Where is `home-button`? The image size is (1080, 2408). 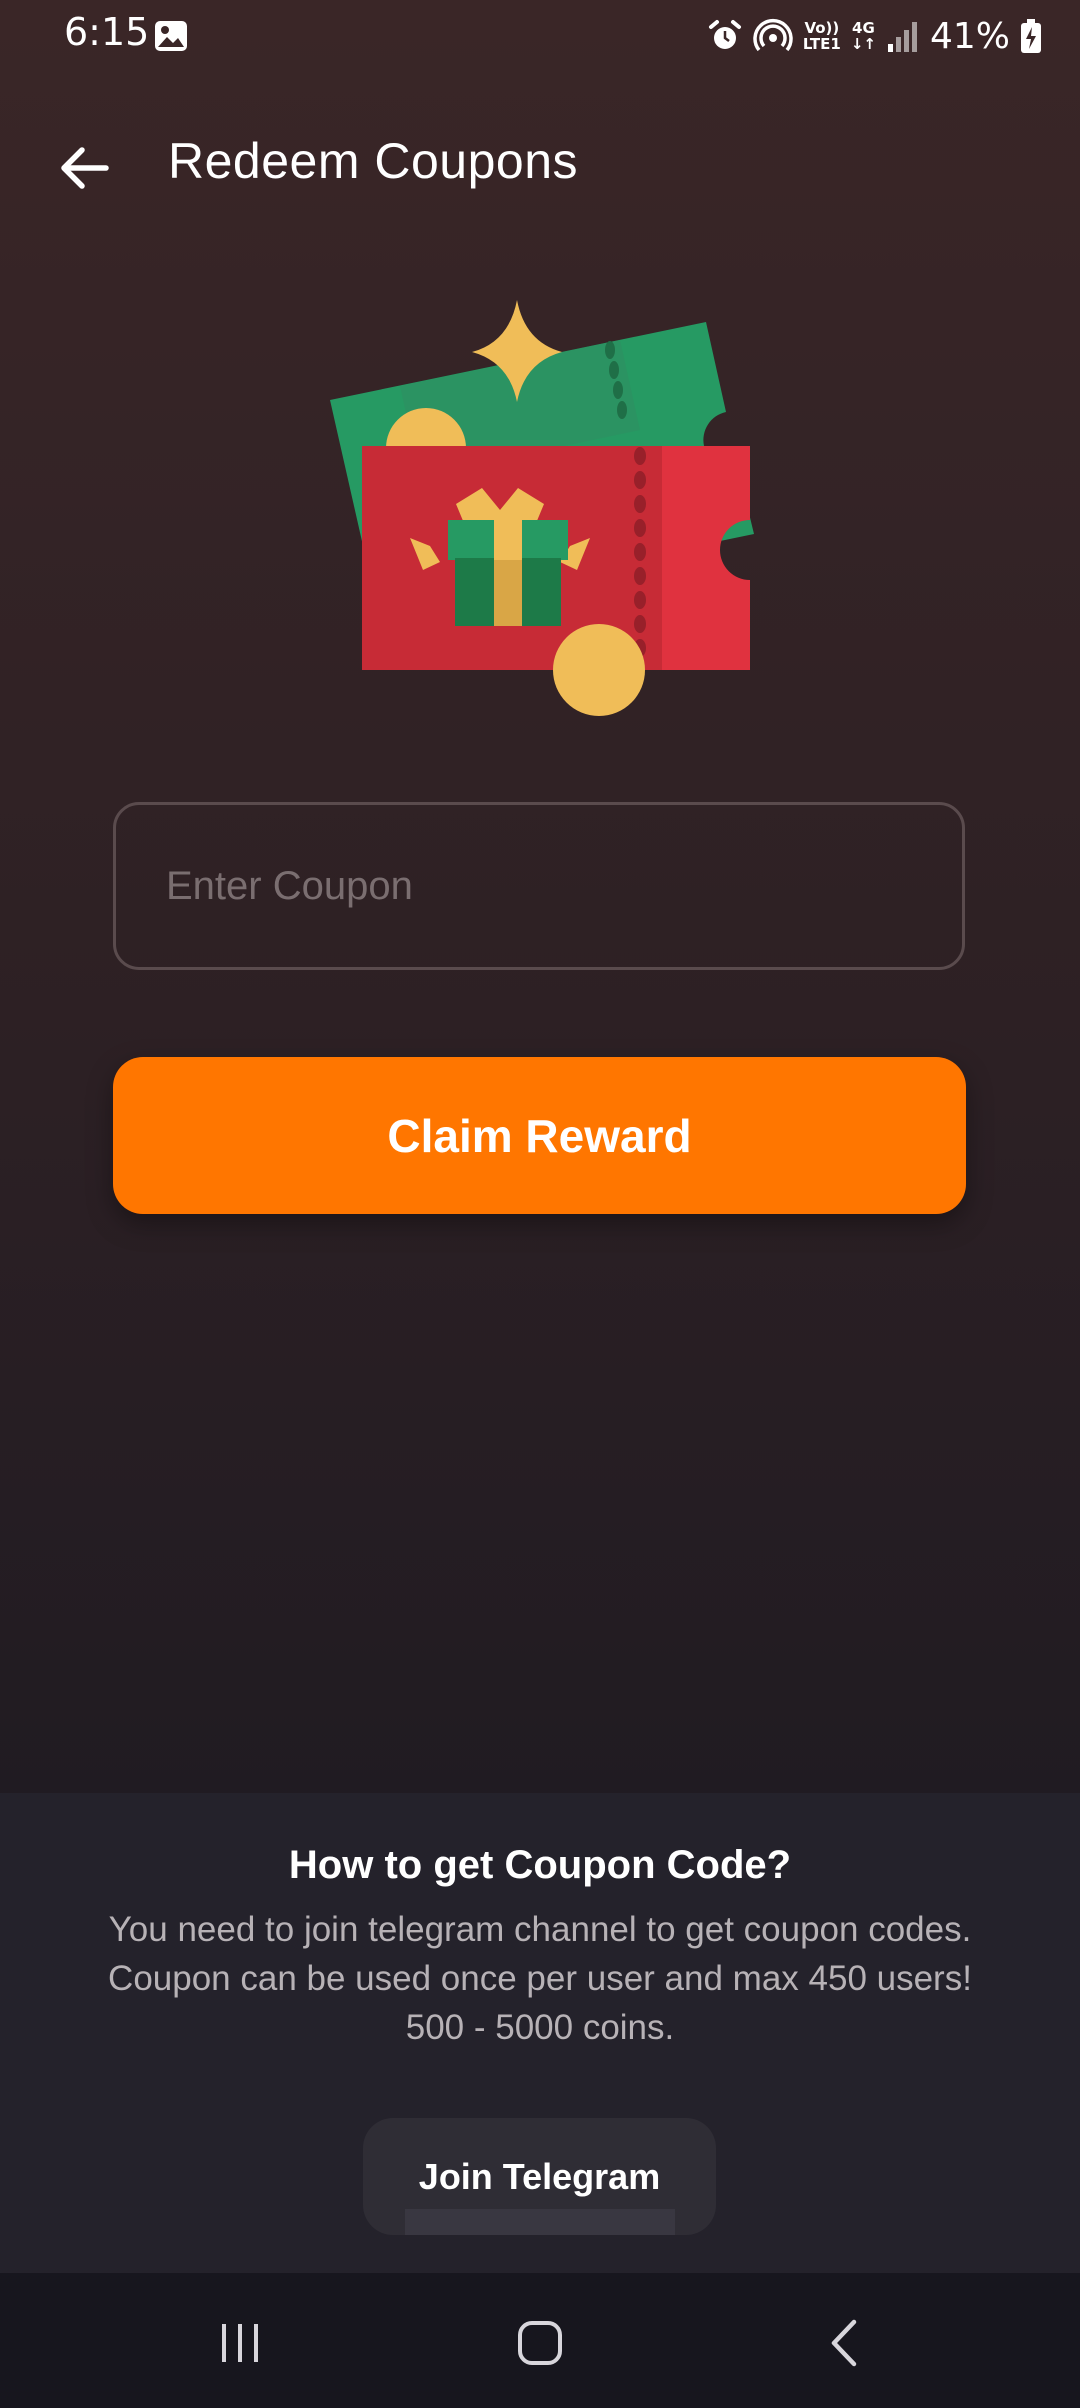
home-button is located at coordinates (540, 2343).